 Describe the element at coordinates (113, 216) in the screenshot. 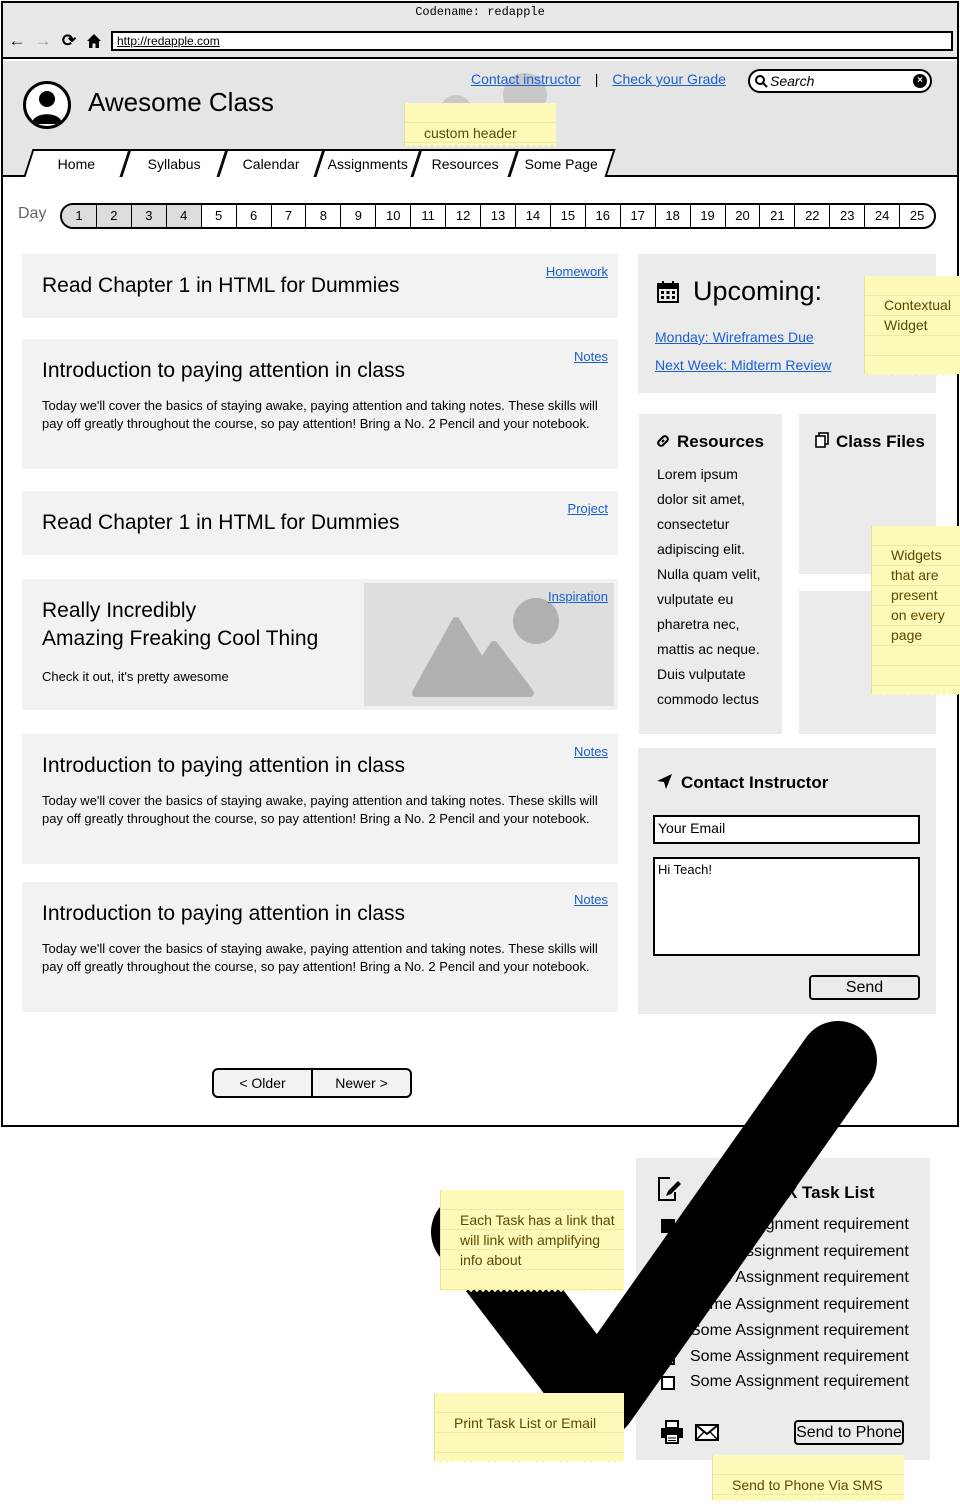

I see `day-button: 2` at that location.